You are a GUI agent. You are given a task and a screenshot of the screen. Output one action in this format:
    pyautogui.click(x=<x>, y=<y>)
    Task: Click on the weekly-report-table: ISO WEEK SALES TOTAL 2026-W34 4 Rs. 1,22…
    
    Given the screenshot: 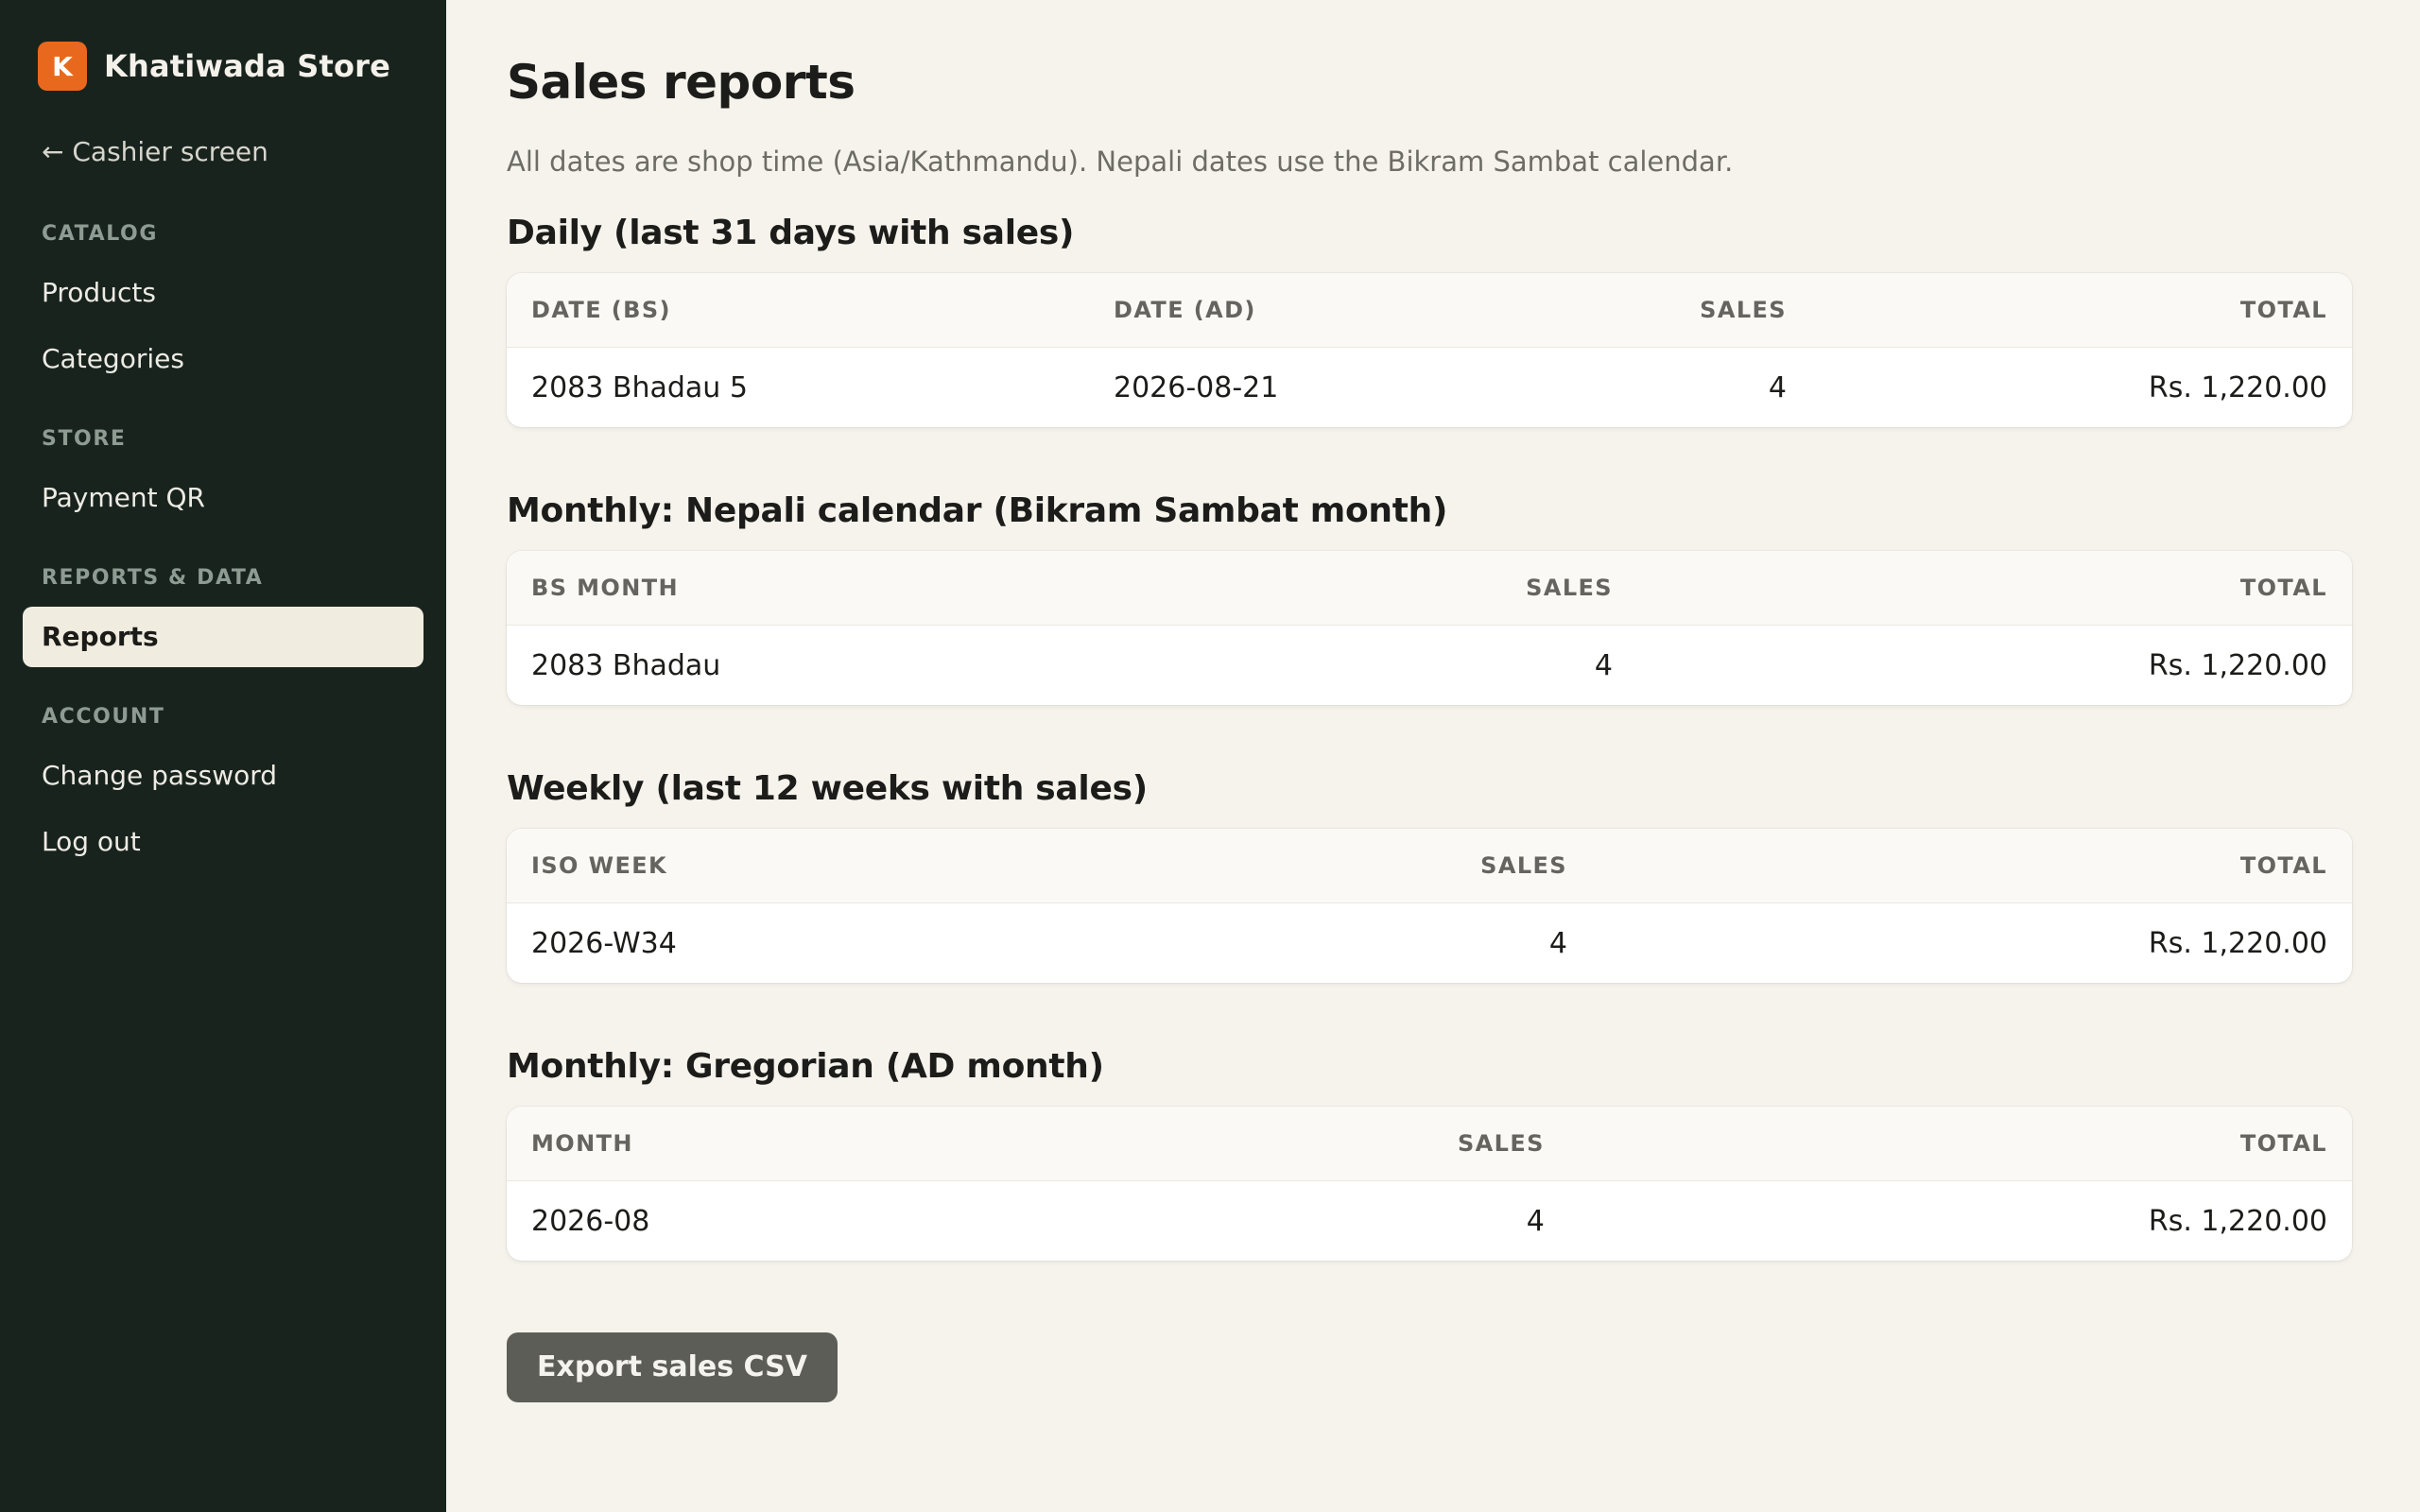 What is the action you would take?
    pyautogui.click(x=1430, y=906)
    